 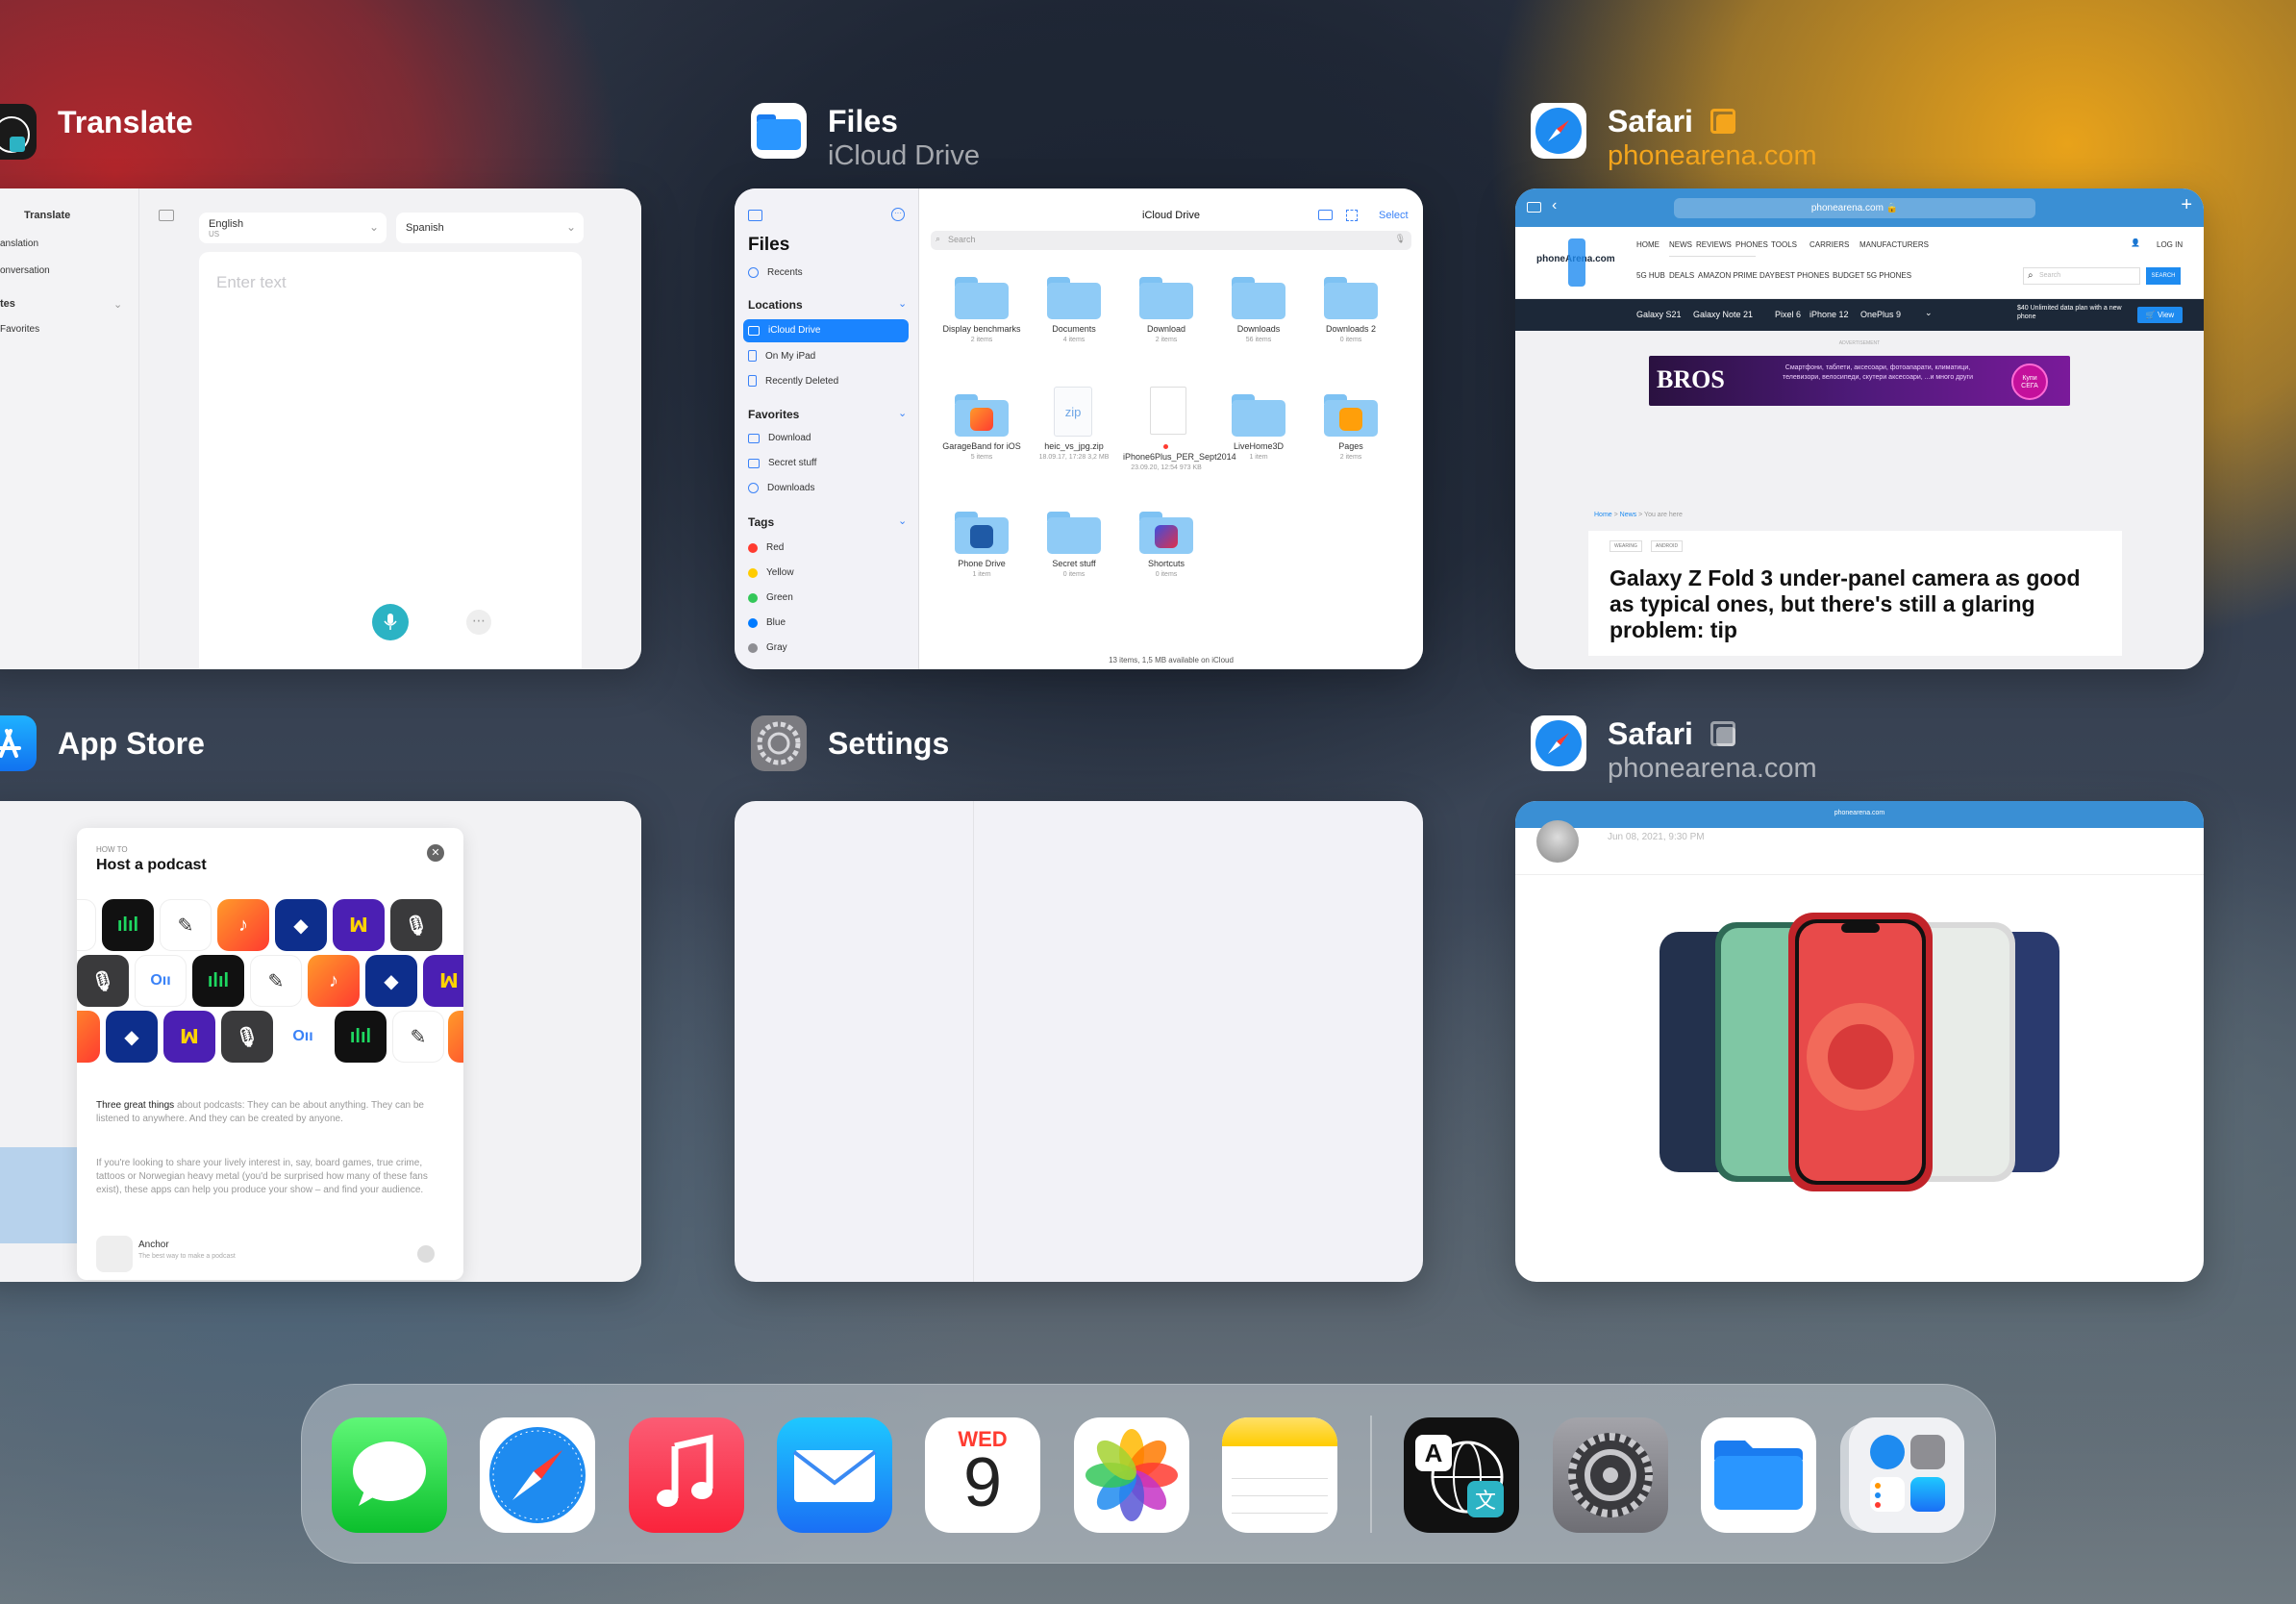 I want to click on sidebar-item-recents: Recents, so click(x=775, y=272).